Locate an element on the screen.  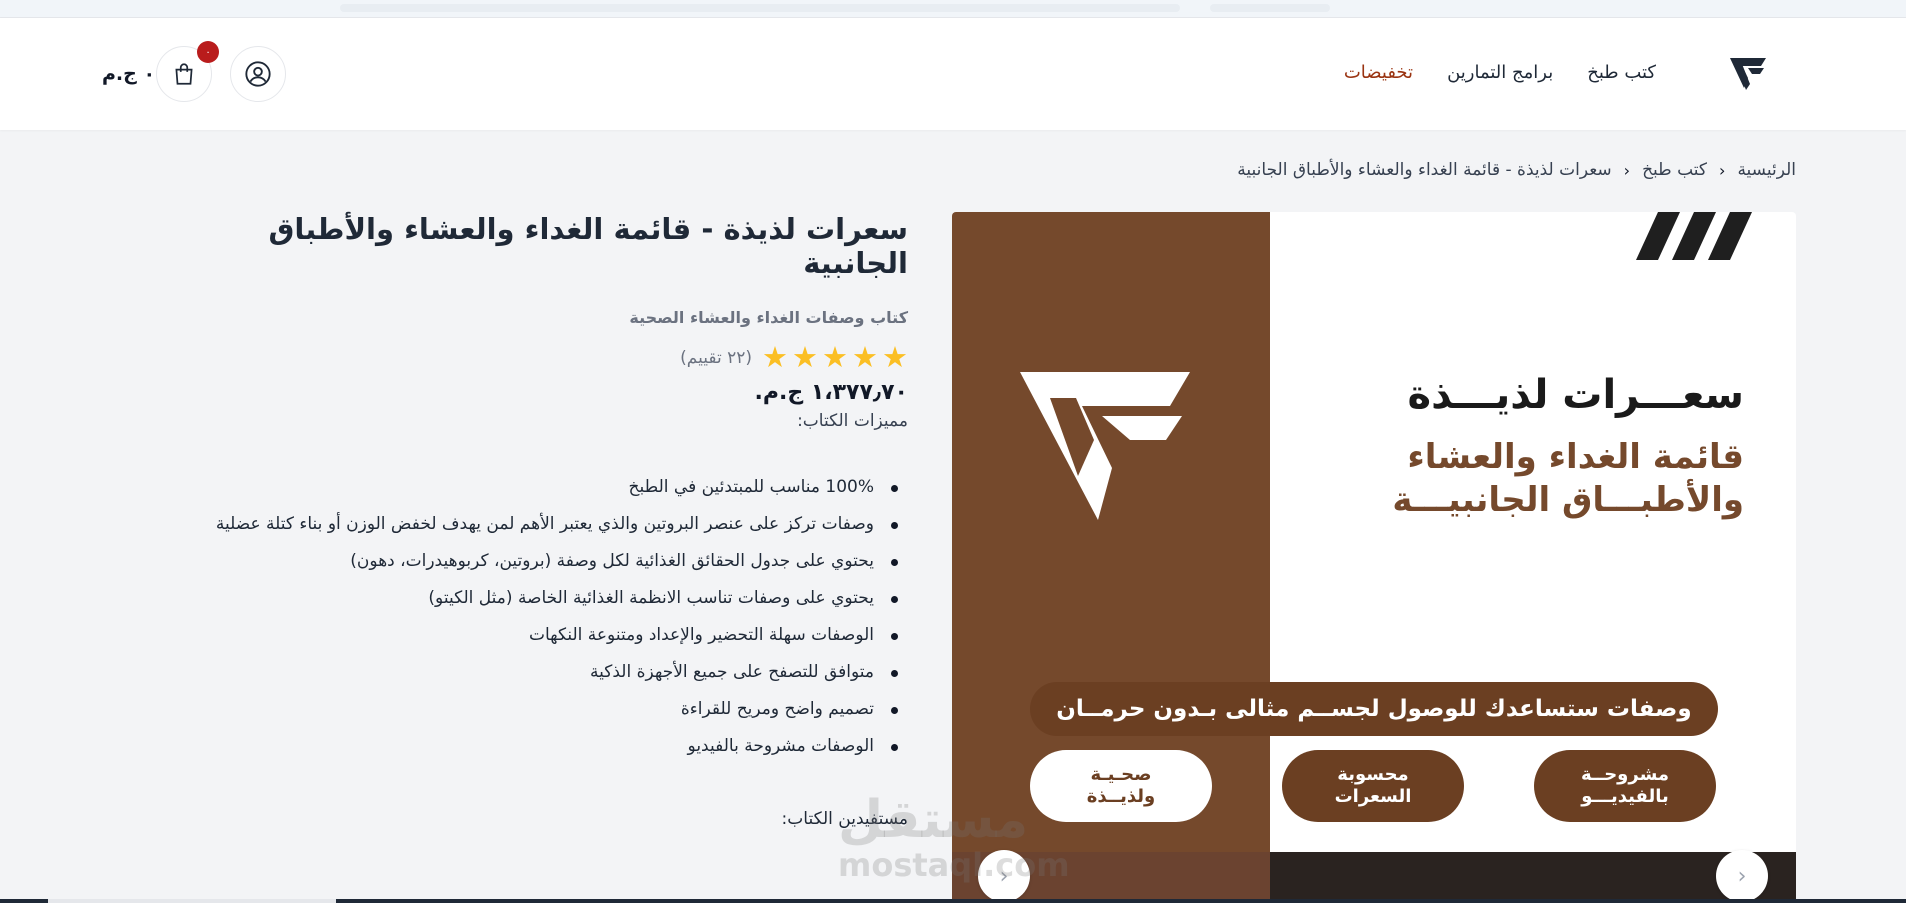
cover-title-line3: والأطبـــاق الجانبيـــة is located at coordinates (1568, 499).